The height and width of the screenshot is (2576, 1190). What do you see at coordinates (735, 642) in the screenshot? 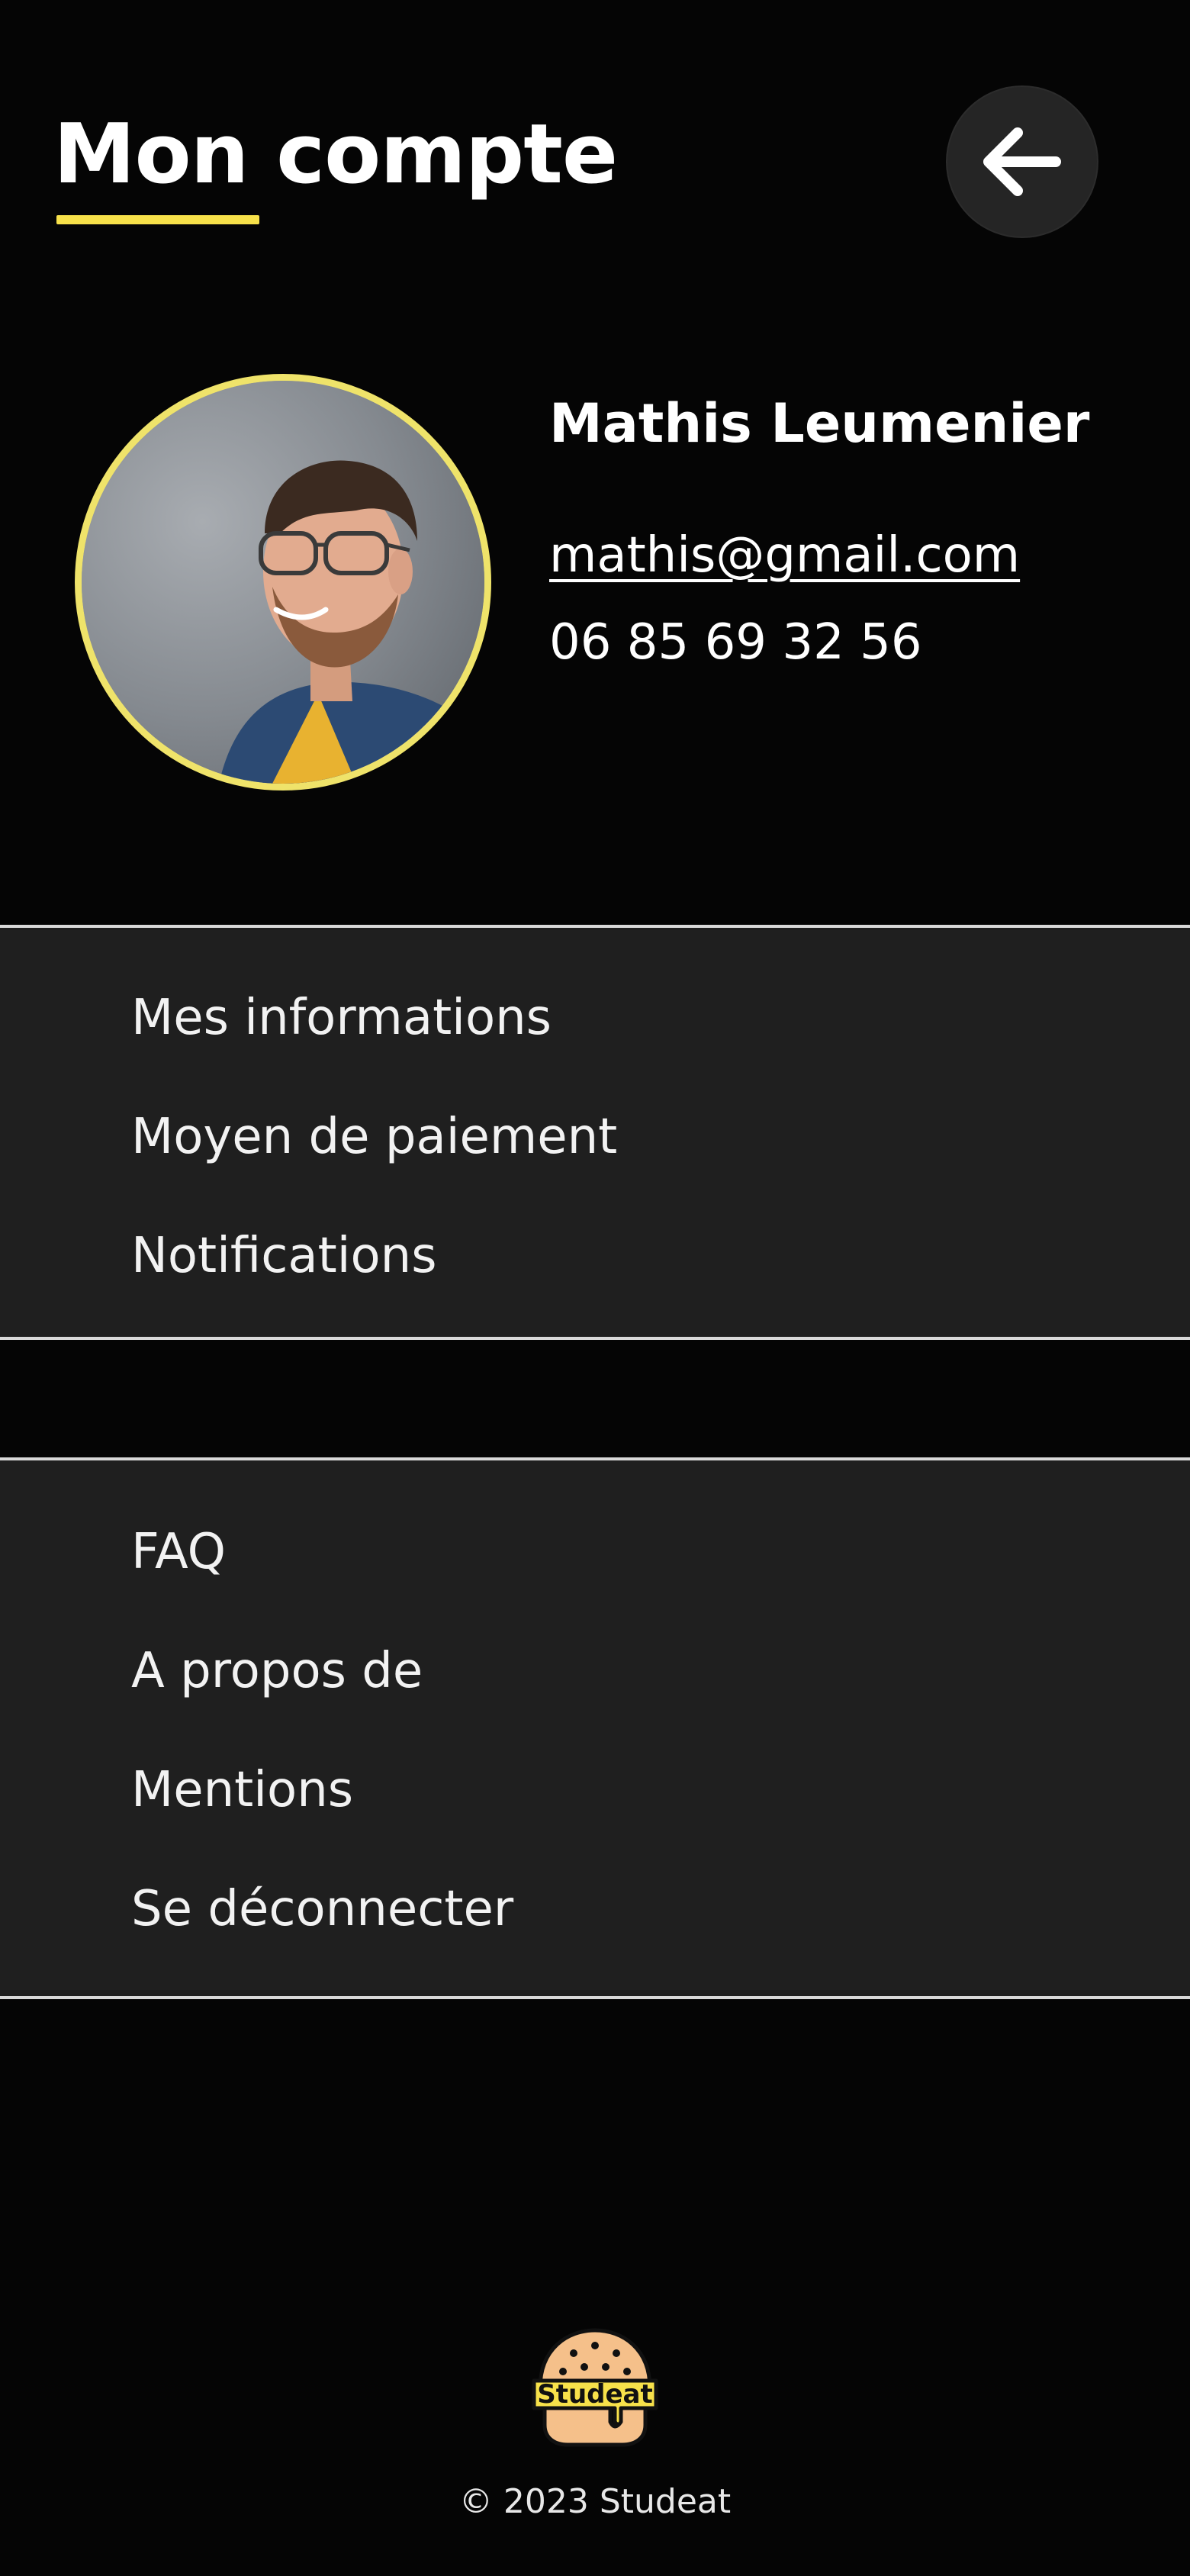
I see `profile-phone: 06 85 69 32 56` at bounding box center [735, 642].